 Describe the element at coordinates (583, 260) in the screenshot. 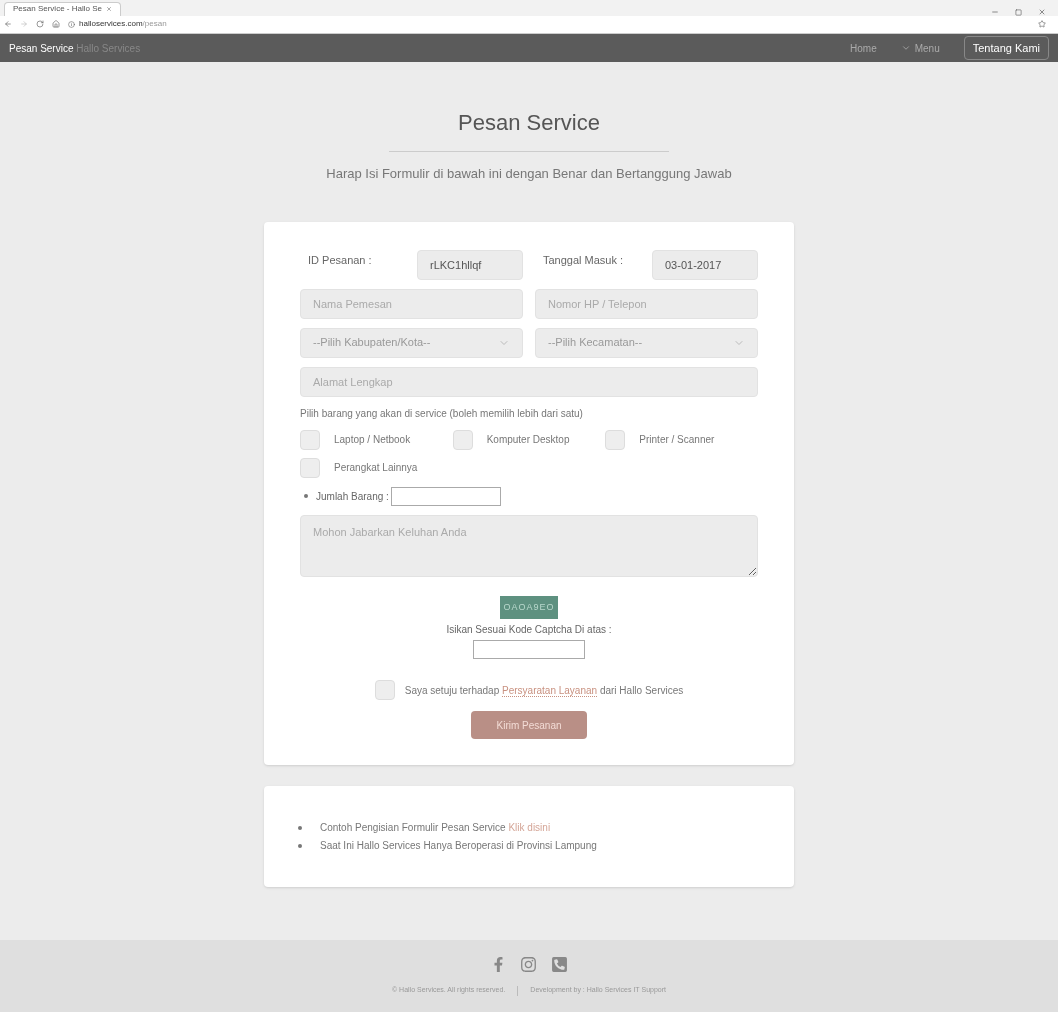

I see `field-label: Tanggal Masuk :` at that location.